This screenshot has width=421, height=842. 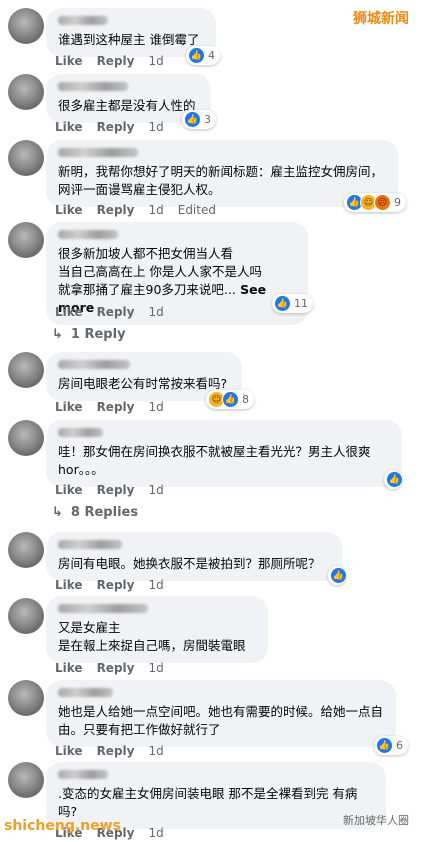 What do you see at coordinates (62, 826) in the screenshot?
I see `watermark-bottom: shicheng.news` at bounding box center [62, 826].